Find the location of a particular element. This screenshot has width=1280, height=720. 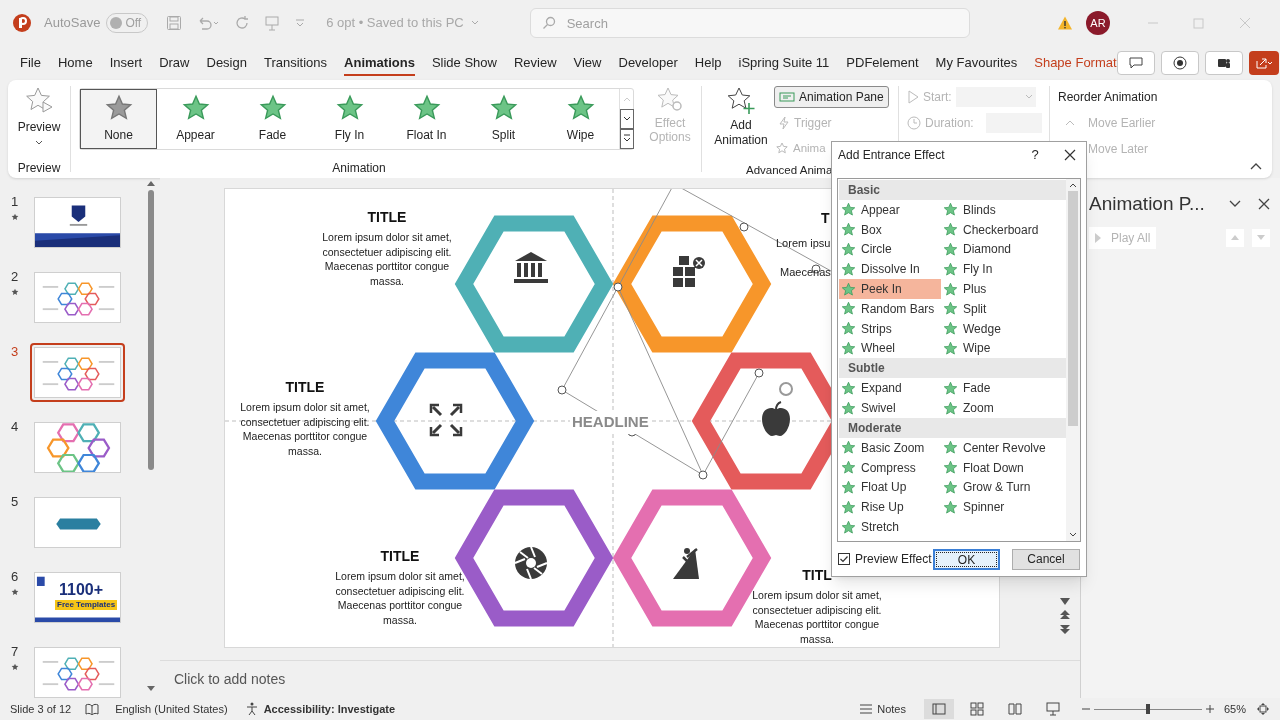

block-title: T is located at coordinates (825, 218).